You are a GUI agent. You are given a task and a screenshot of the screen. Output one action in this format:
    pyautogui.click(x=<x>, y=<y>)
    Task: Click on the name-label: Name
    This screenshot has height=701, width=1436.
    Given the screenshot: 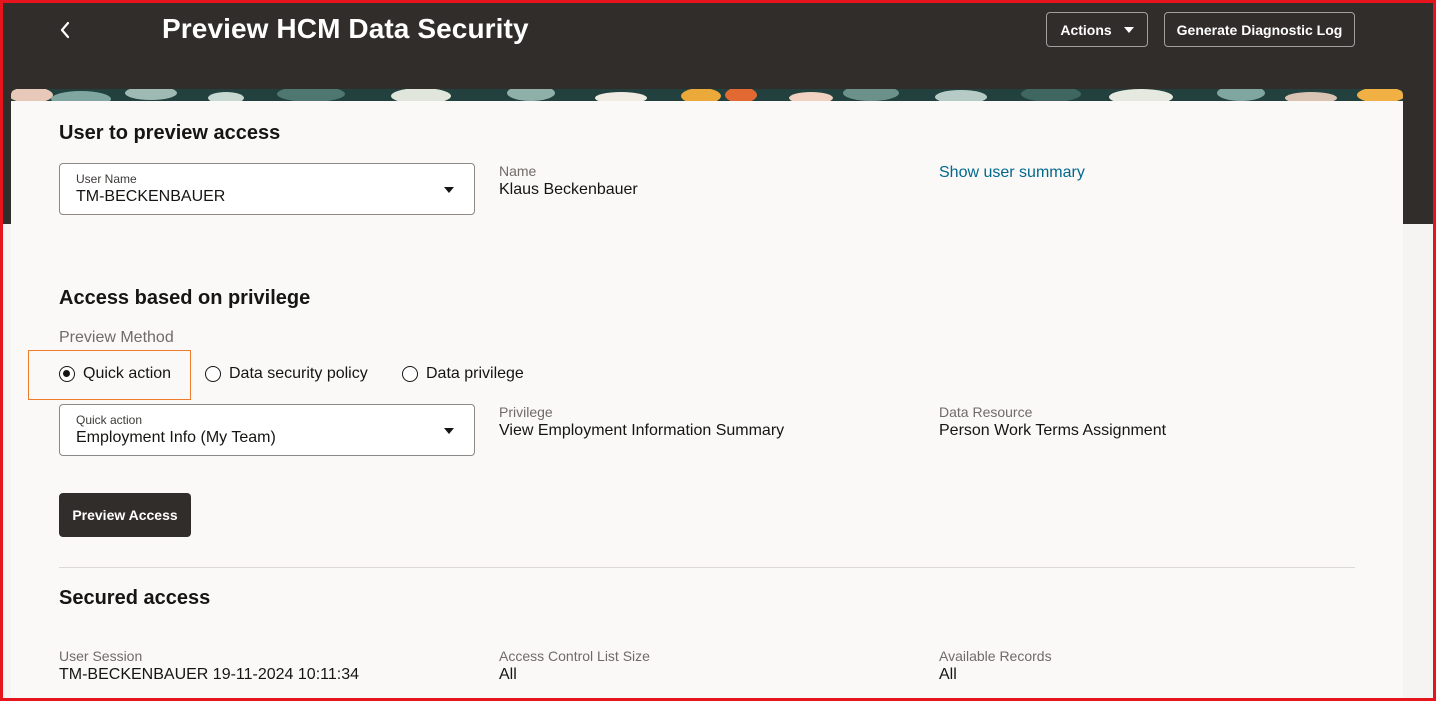 What is the action you would take?
    pyautogui.click(x=518, y=171)
    